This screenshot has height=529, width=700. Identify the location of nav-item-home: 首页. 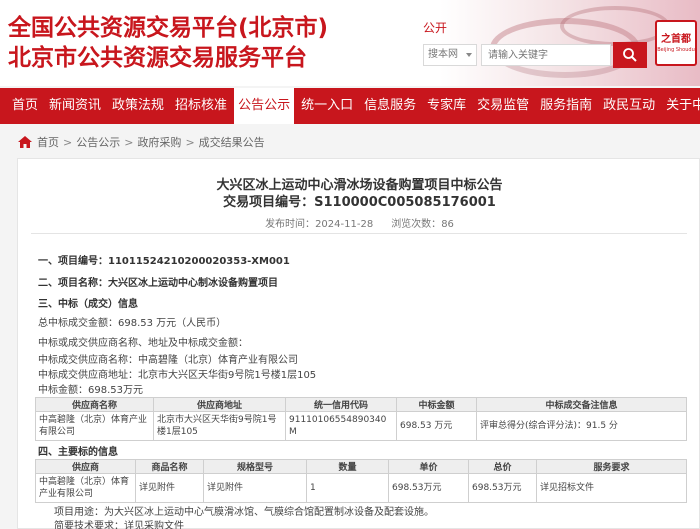
(25, 106).